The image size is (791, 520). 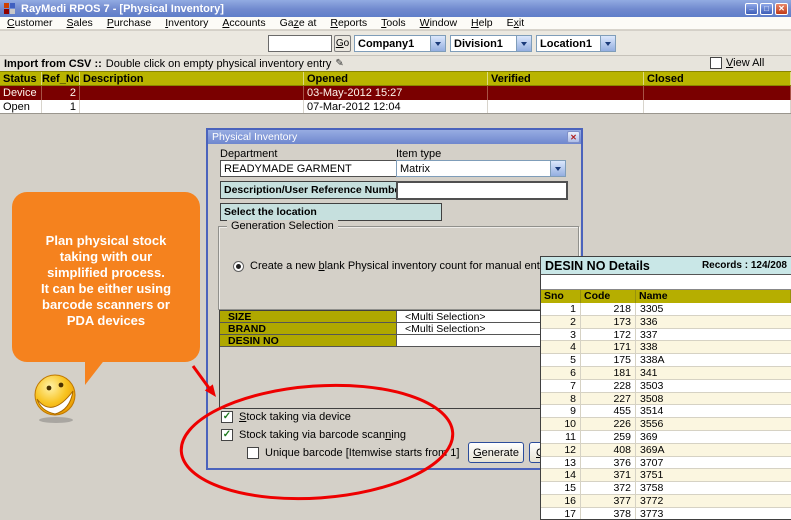 I want to click on col-status: Status, so click(x=21, y=78).